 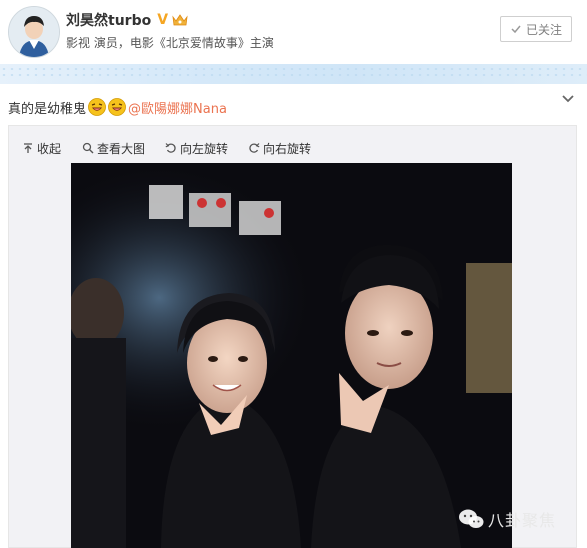 What do you see at coordinates (88, 148) in the screenshot?
I see `zoom-search-icon` at bounding box center [88, 148].